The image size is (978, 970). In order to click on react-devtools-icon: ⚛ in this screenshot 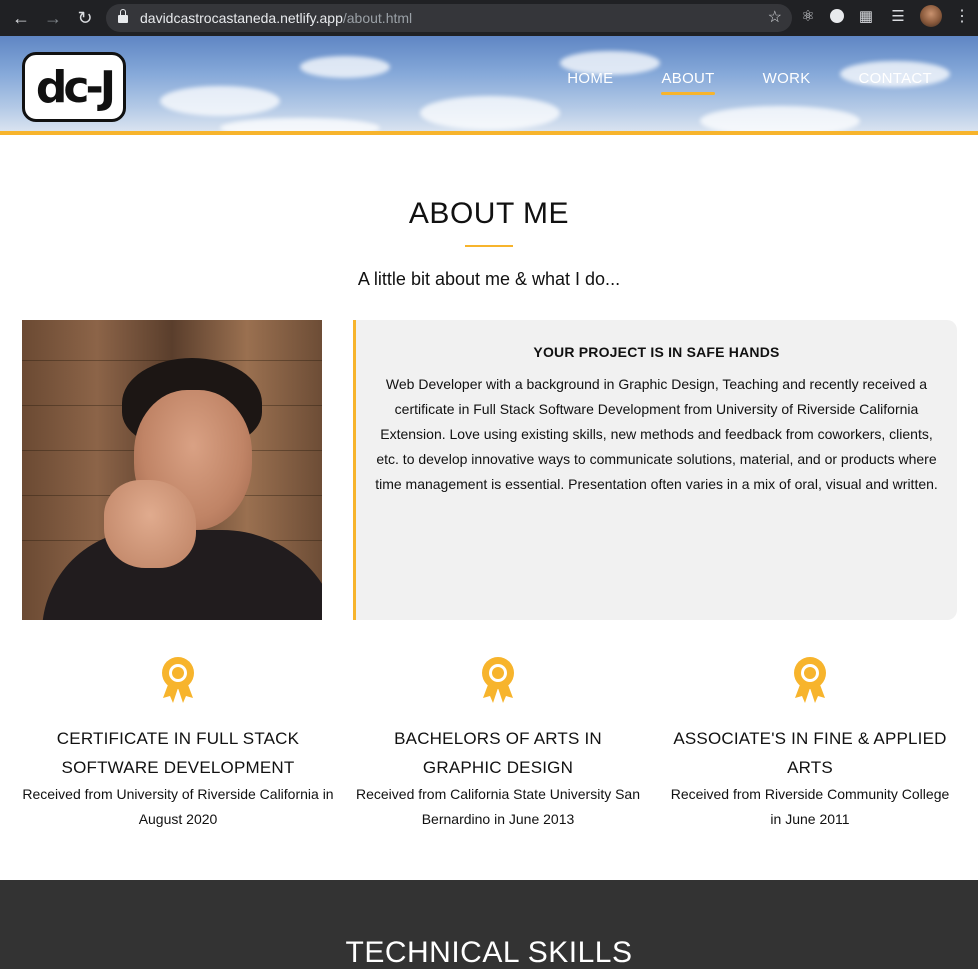, I will do `click(808, 16)`.